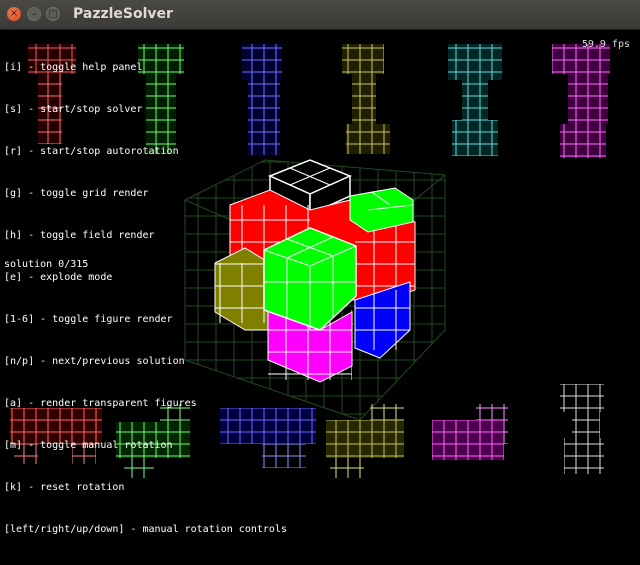 The width and height of the screenshot is (640, 565). What do you see at coordinates (475, 100) in the screenshot?
I see `figure-top-cyan` at bounding box center [475, 100].